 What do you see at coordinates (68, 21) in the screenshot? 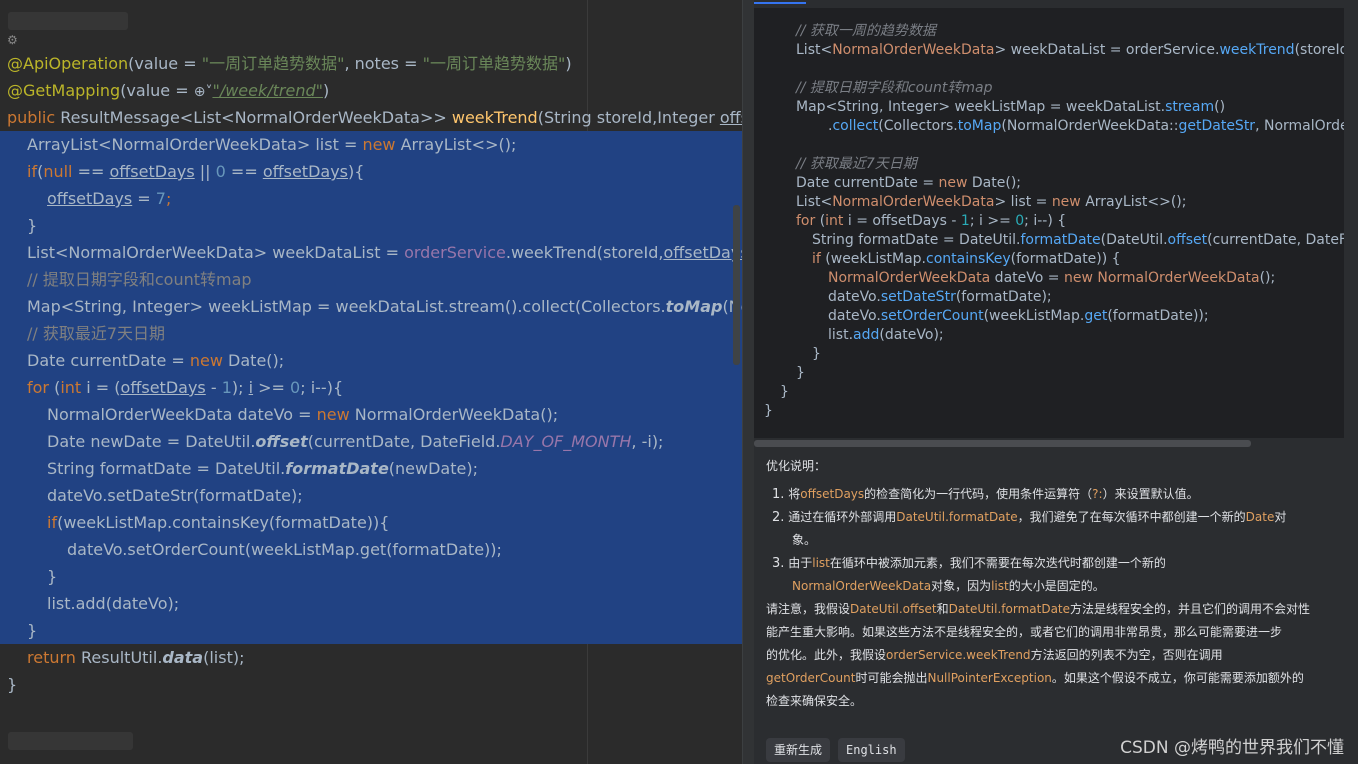
I see `blurred-header` at bounding box center [68, 21].